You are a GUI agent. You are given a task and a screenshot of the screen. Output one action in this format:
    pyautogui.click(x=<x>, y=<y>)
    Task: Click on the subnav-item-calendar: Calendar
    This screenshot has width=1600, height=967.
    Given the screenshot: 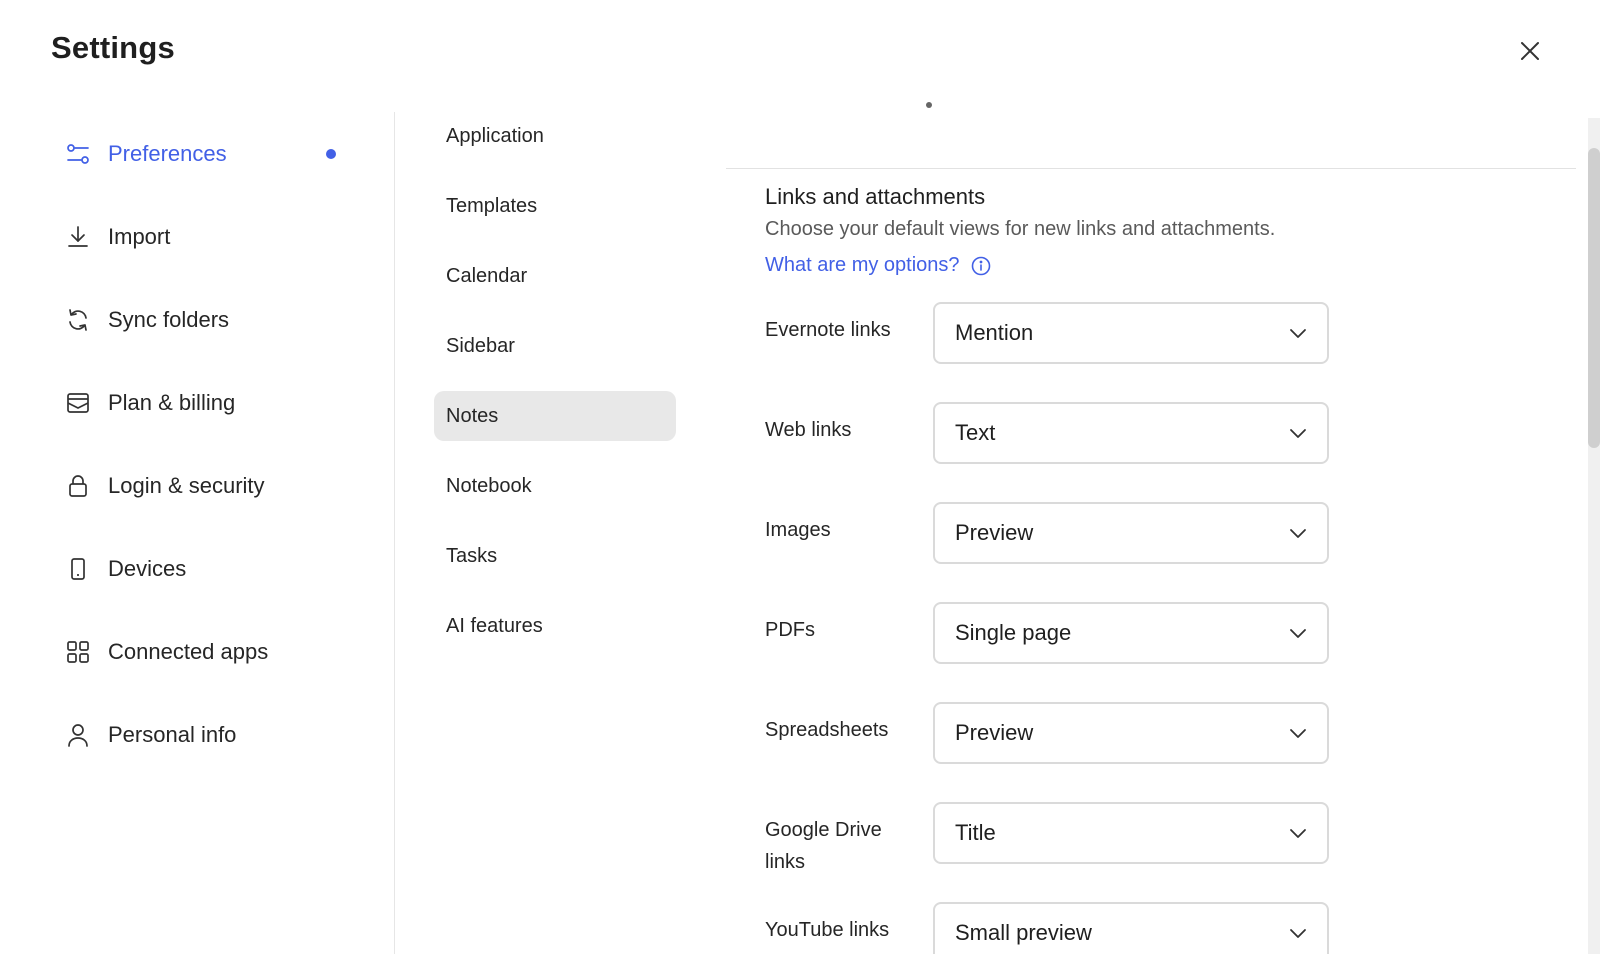 What is the action you would take?
    pyautogui.click(x=555, y=276)
    